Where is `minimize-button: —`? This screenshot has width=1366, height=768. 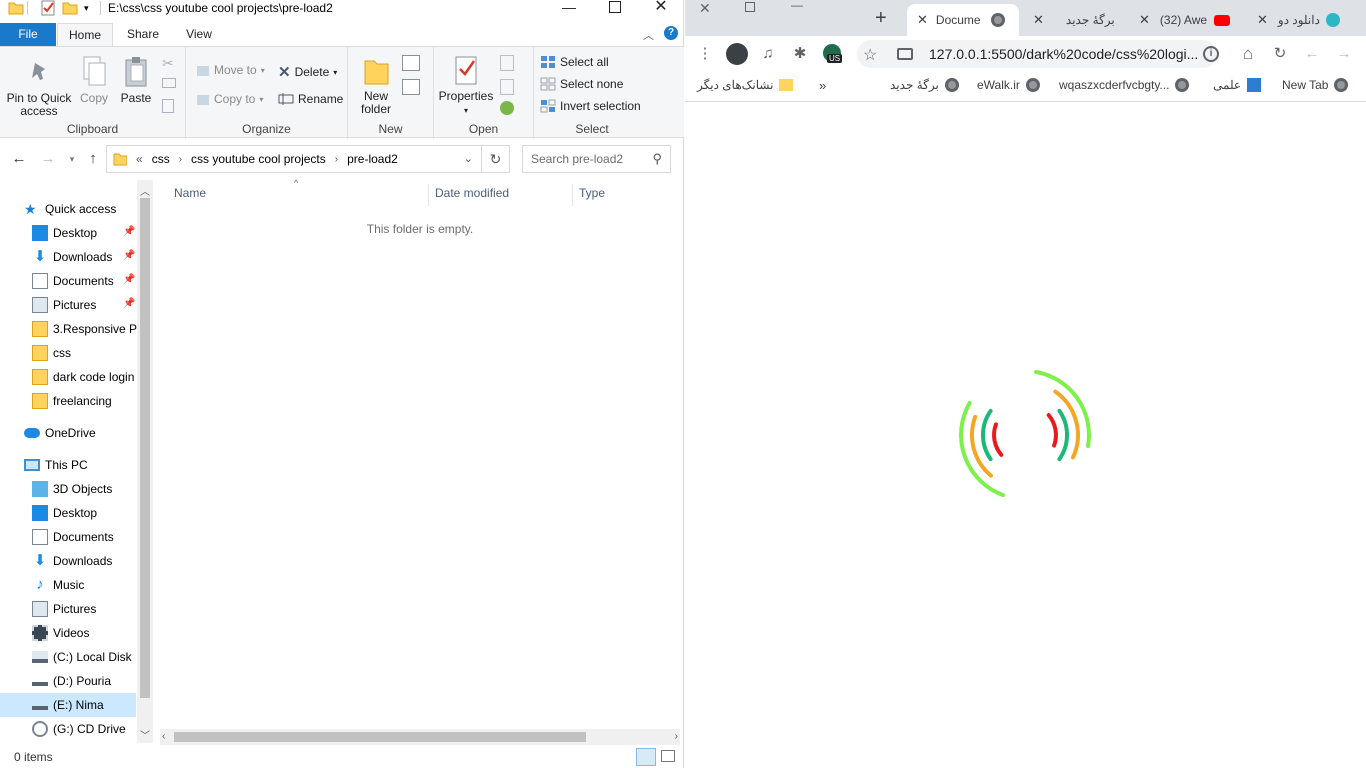 minimize-button: — is located at coordinates (569, 8).